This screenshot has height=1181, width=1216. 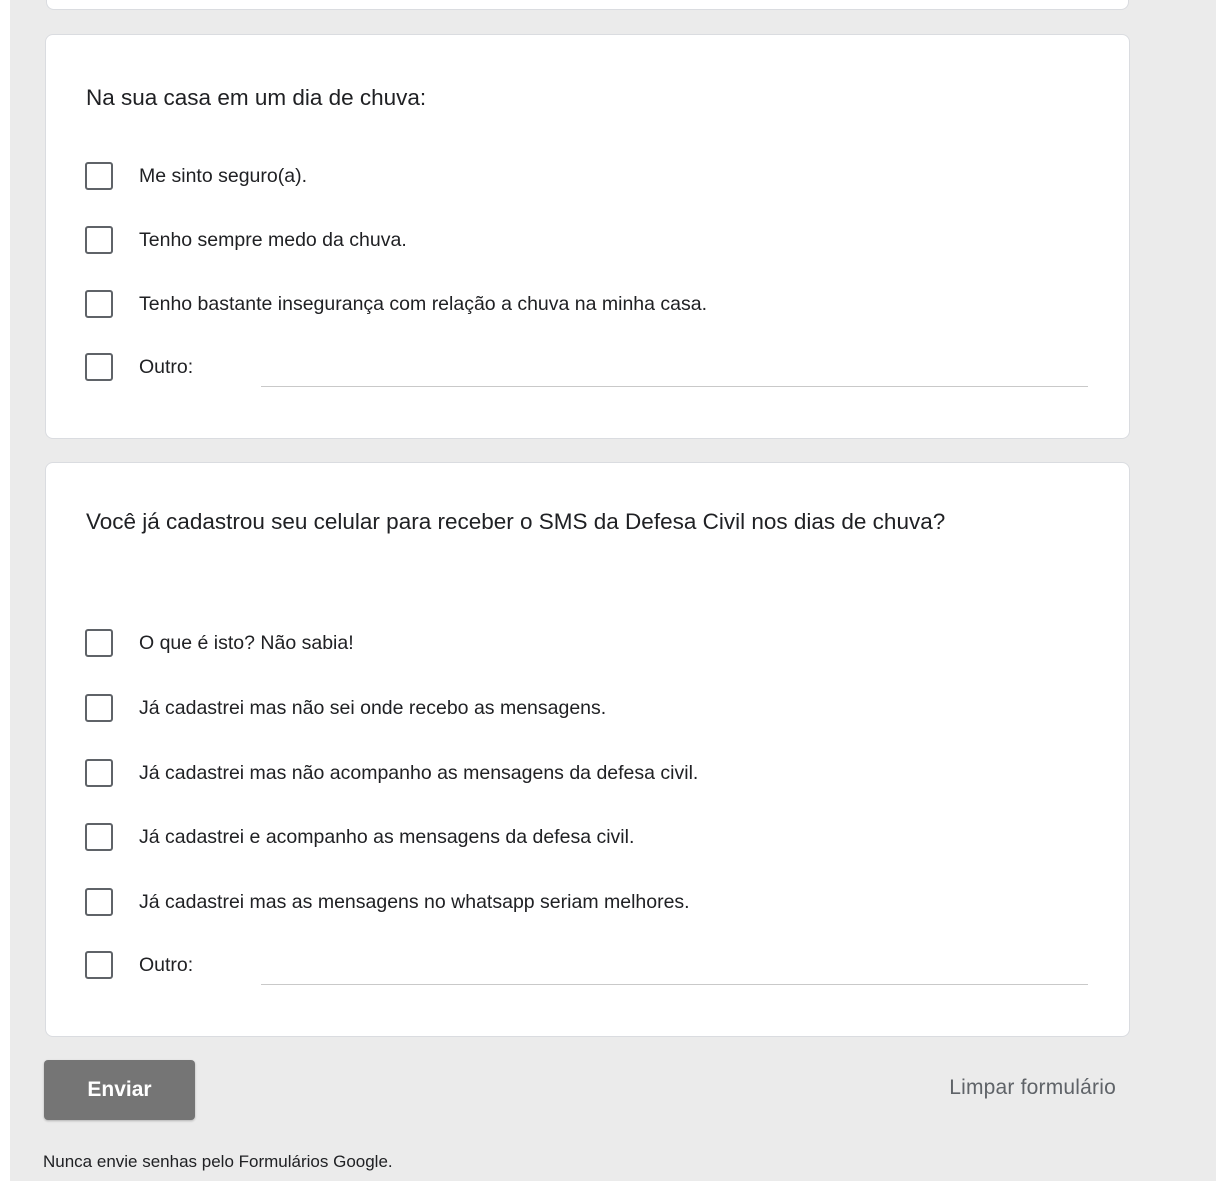 I want to click on checkbox-option-nao-sabia: O que é isto? Não sabia!, so click(x=219, y=643).